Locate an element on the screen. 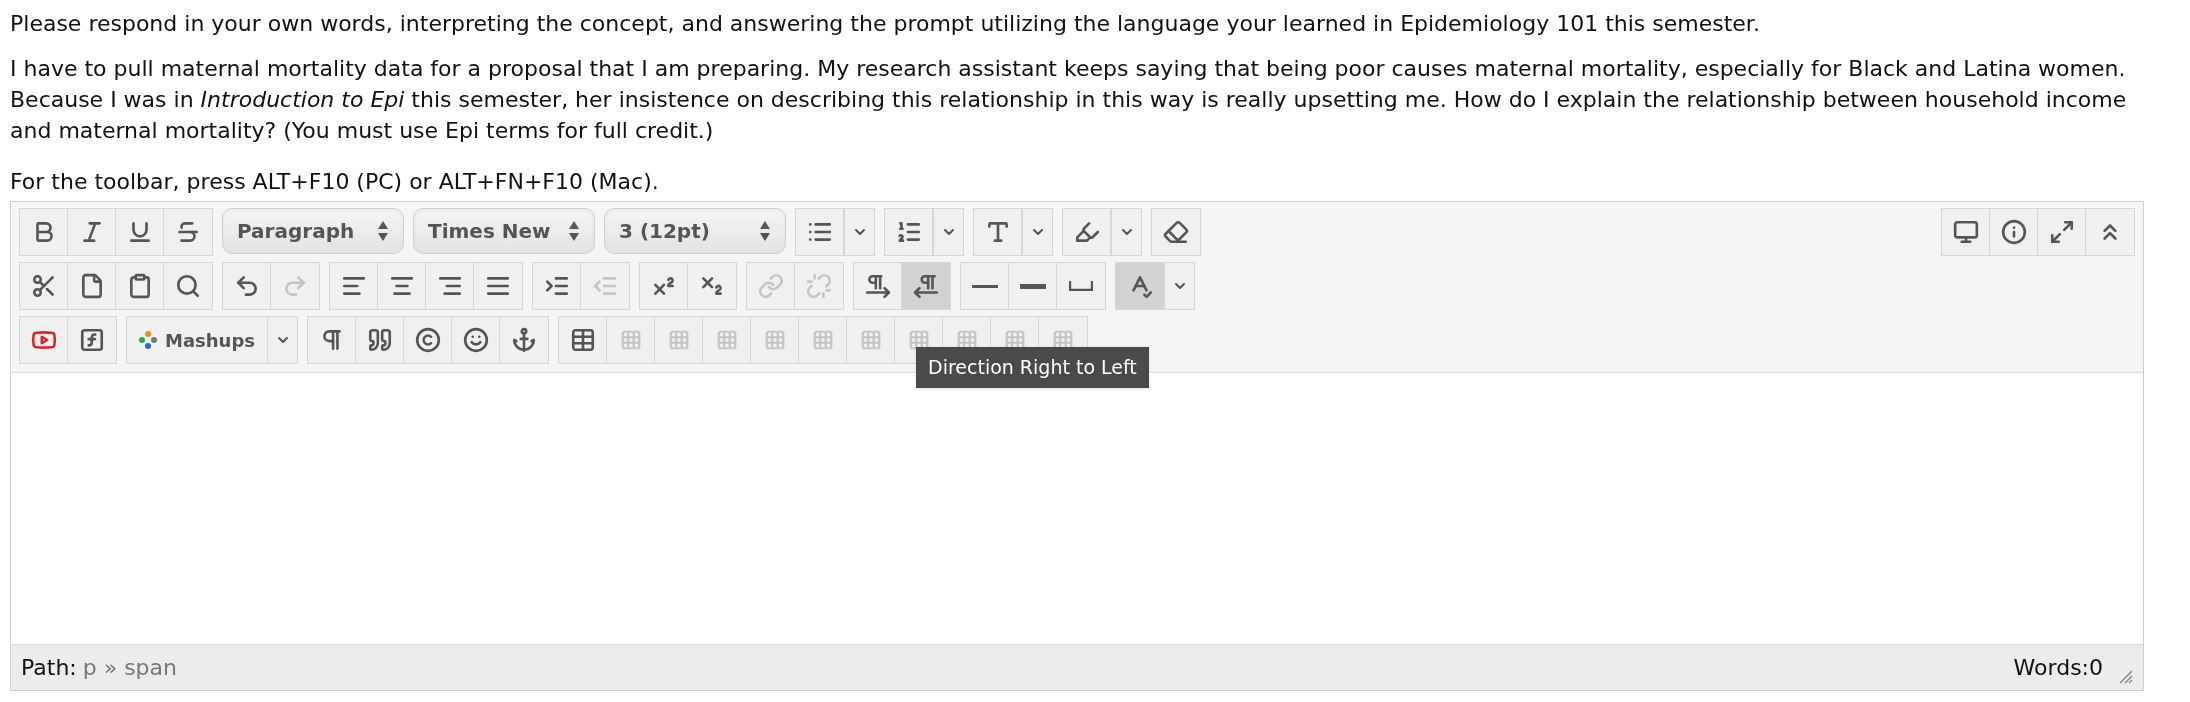 The height and width of the screenshot is (702, 2190). horizontal-line-icon is located at coordinates (984, 286).